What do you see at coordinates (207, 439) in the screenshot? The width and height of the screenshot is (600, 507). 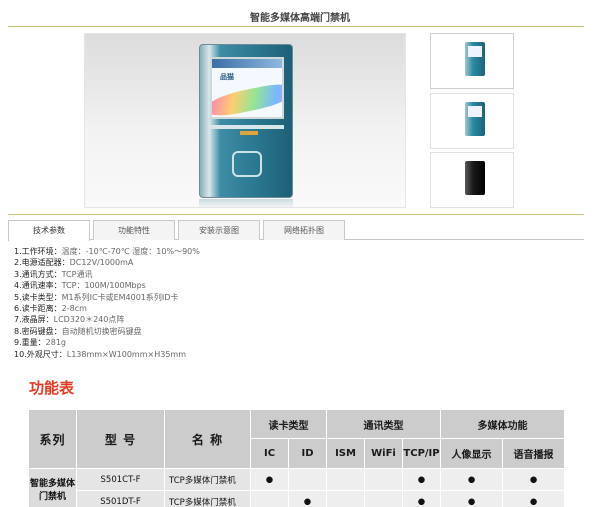 I see `header-name: 名 称` at bounding box center [207, 439].